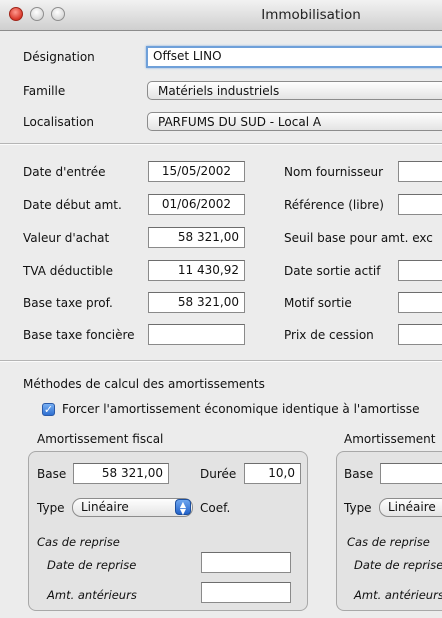 This screenshot has width=442, height=618. What do you see at coordinates (329, 335) in the screenshot?
I see `prix-cession-label: Prix de cession` at bounding box center [329, 335].